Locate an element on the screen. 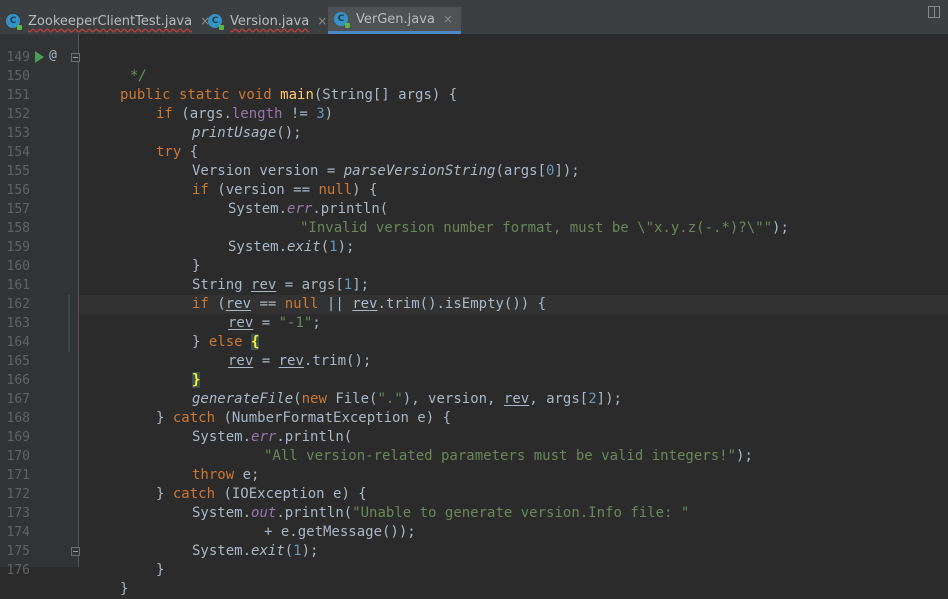 The image size is (948, 599). code-line-174: 174 System.exit(1); is located at coordinates (474, 531).